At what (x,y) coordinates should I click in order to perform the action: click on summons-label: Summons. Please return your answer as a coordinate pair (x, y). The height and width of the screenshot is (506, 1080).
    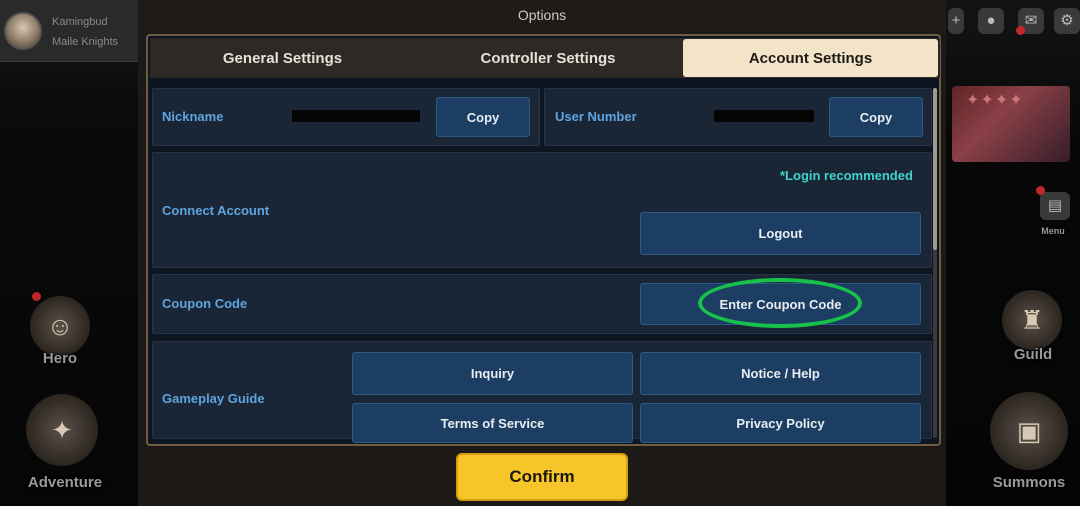
    Looking at the image, I should click on (1029, 482).